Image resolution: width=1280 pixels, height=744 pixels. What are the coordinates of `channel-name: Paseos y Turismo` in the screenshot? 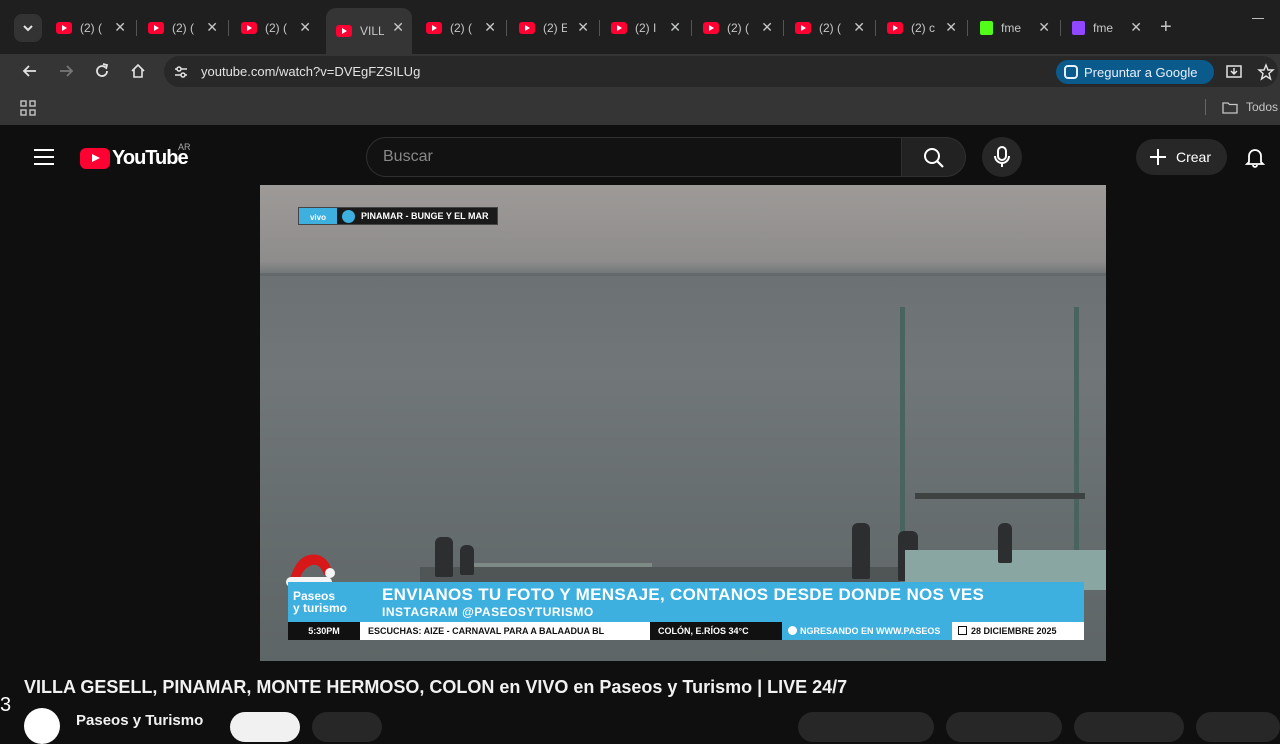 It's located at (139, 720).